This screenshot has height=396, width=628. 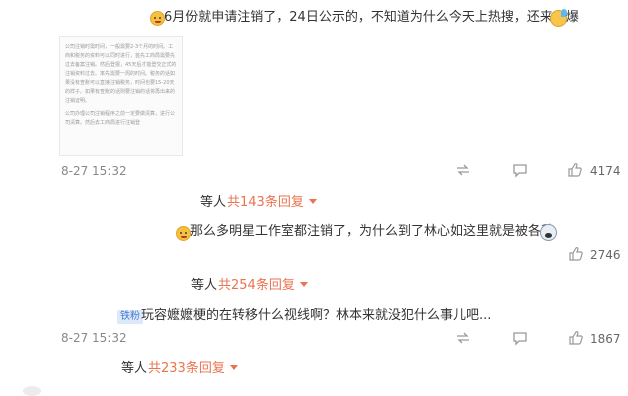 What do you see at coordinates (265, 202) in the screenshot?
I see `view-replies-label: 共143条回复` at bounding box center [265, 202].